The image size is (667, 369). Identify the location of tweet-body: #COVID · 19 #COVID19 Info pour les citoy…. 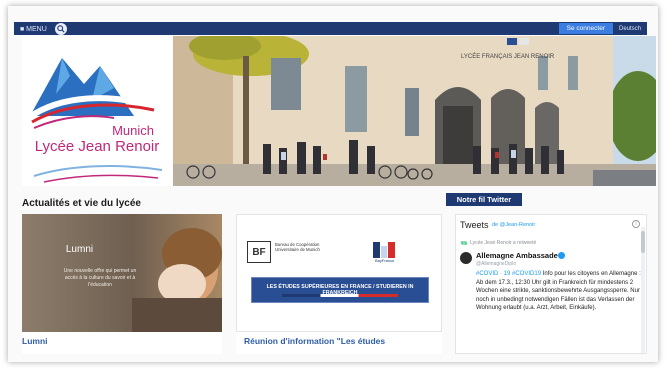
(560, 291).